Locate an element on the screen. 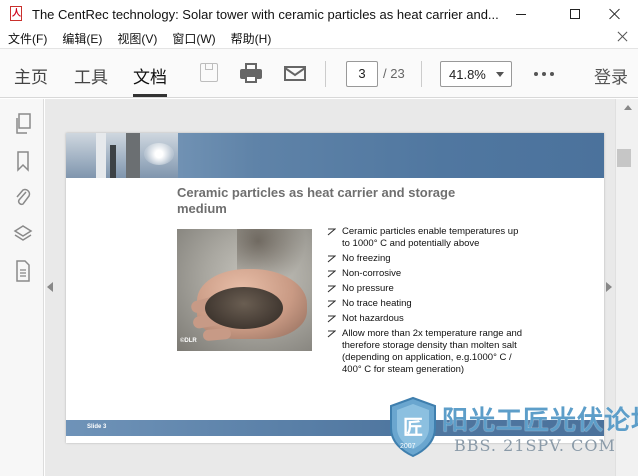 The width and height of the screenshot is (638, 476). close-document-icon is located at coordinates (623, 37).